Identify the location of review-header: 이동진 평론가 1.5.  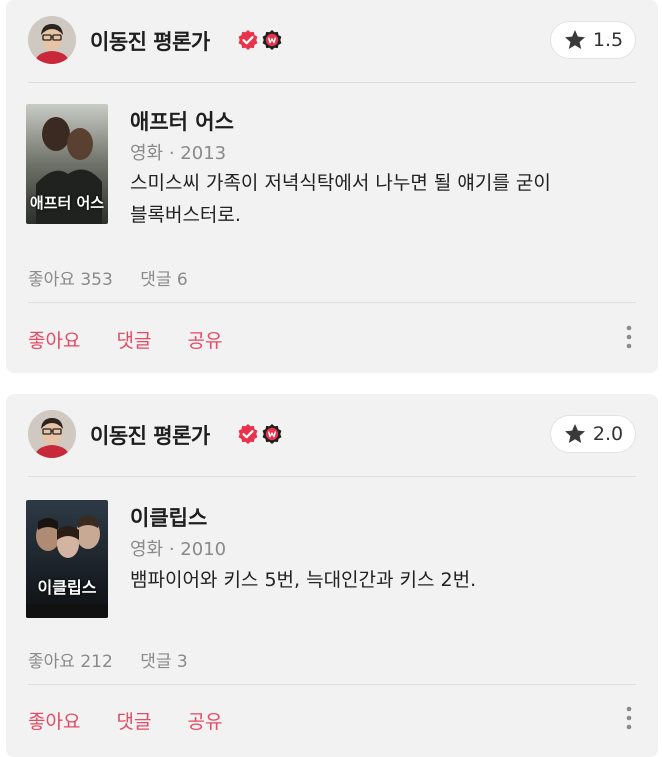
(332, 41).